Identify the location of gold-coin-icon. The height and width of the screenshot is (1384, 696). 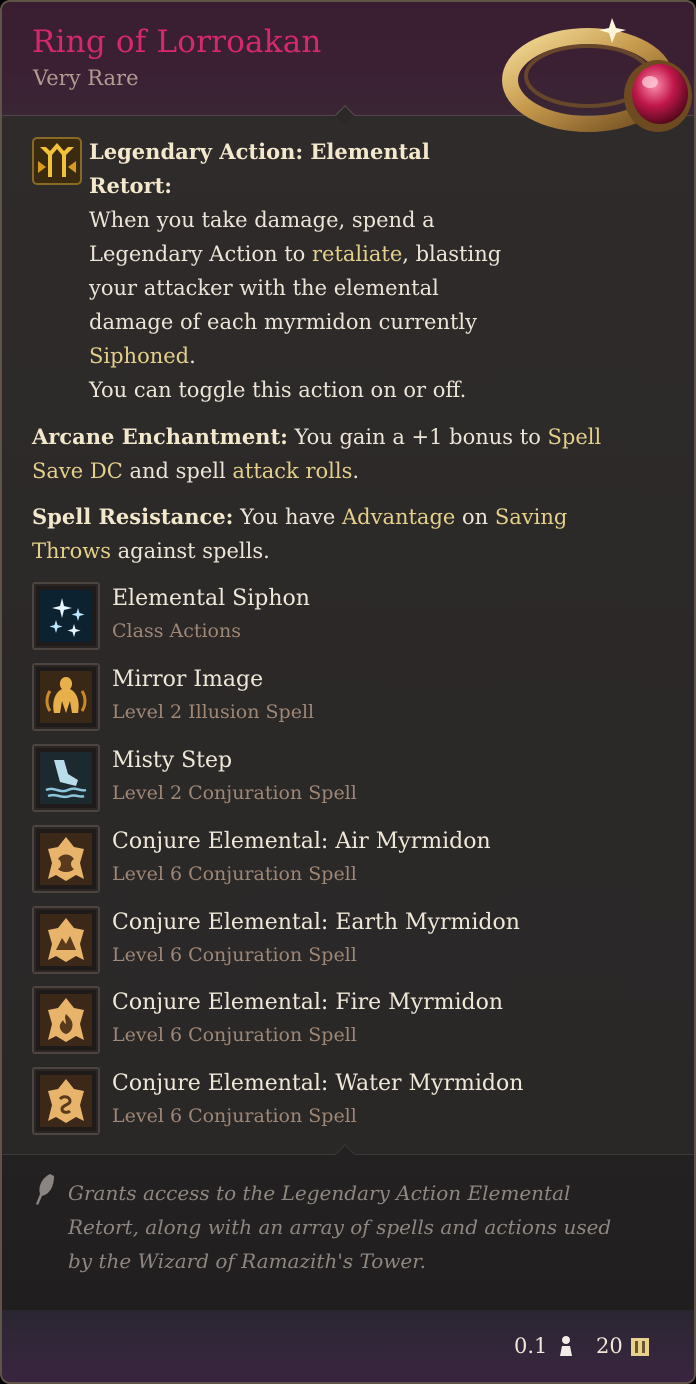
(640, 1347).